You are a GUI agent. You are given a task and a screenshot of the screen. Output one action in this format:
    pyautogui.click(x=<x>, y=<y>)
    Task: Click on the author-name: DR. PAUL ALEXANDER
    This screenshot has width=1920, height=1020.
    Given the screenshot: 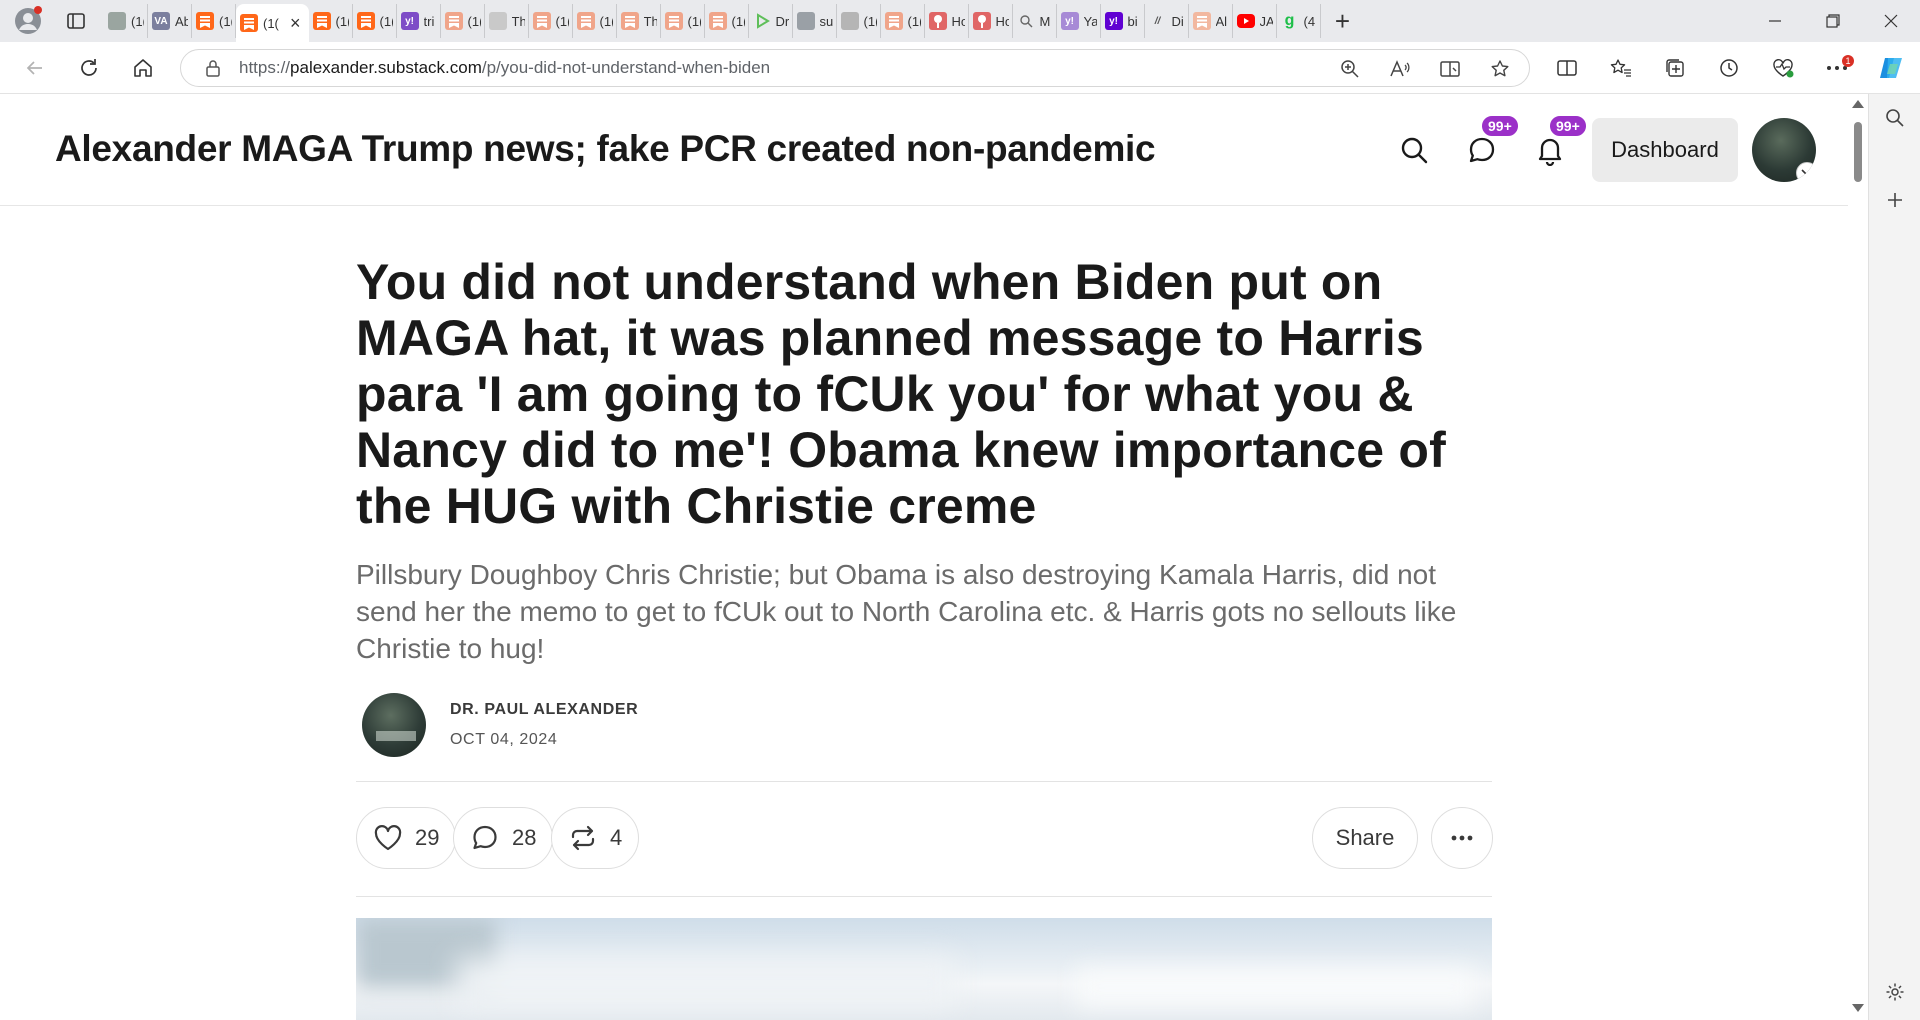 What is the action you would take?
    pyautogui.click(x=544, y=710)
    